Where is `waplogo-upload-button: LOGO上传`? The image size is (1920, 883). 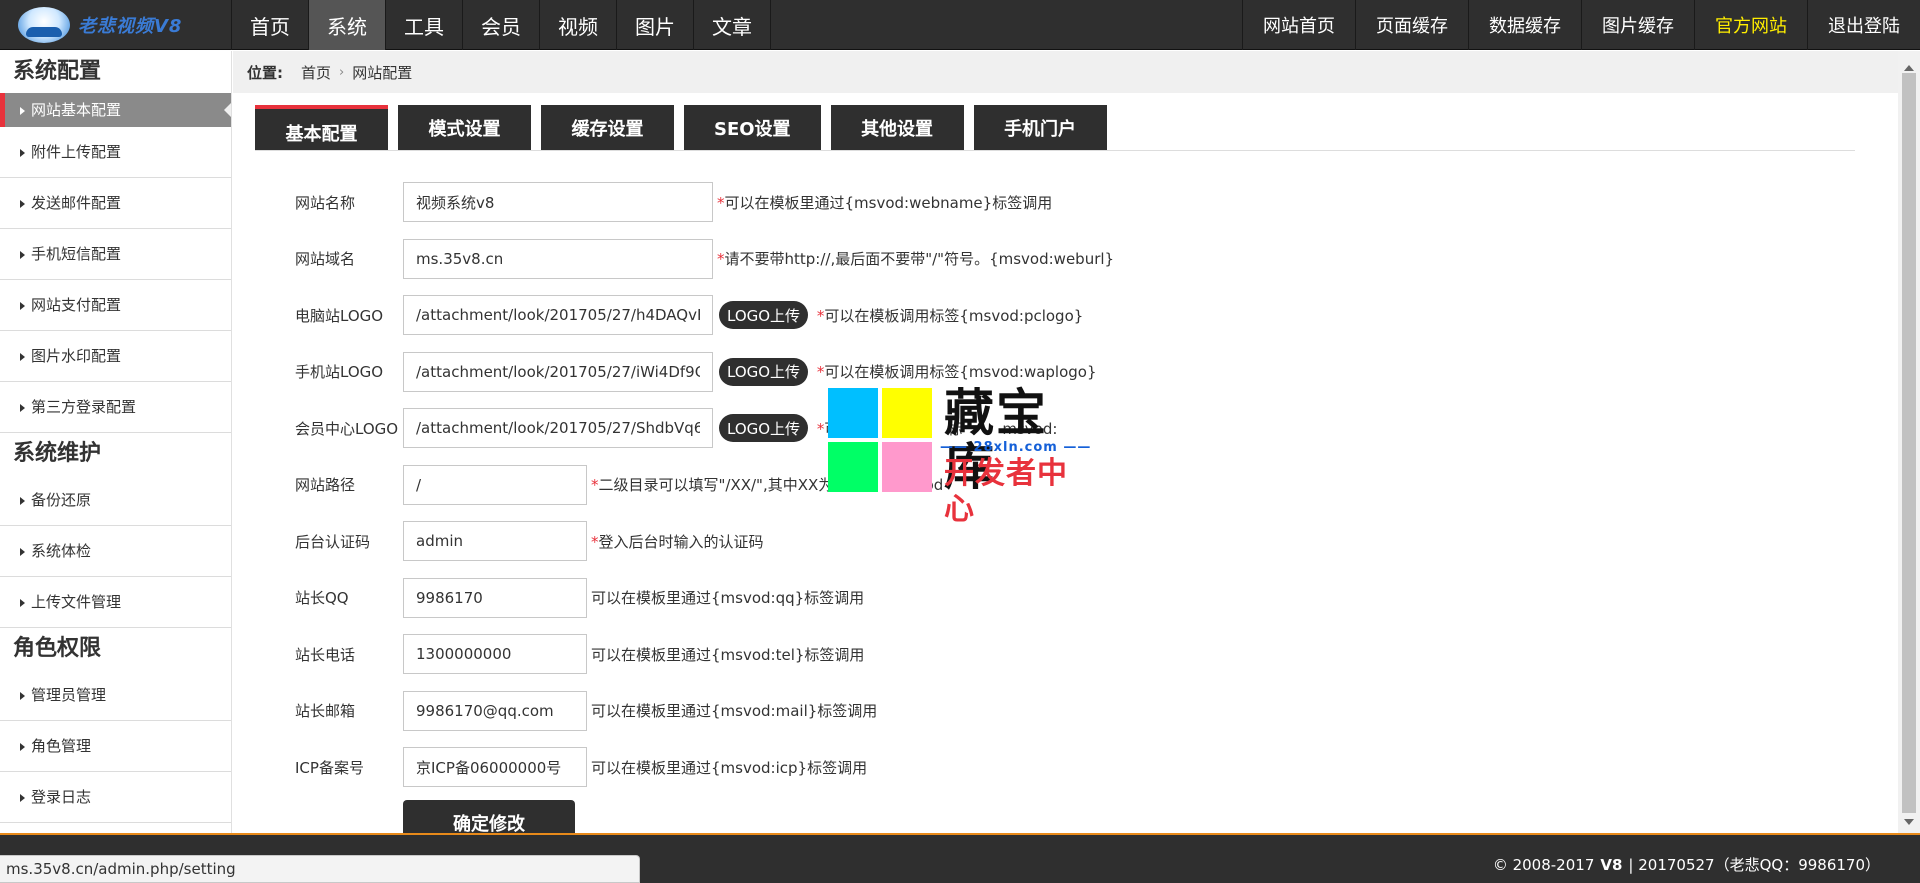
waplogo-upload-button: LOGO上传 is located at coordinates (764, 371).